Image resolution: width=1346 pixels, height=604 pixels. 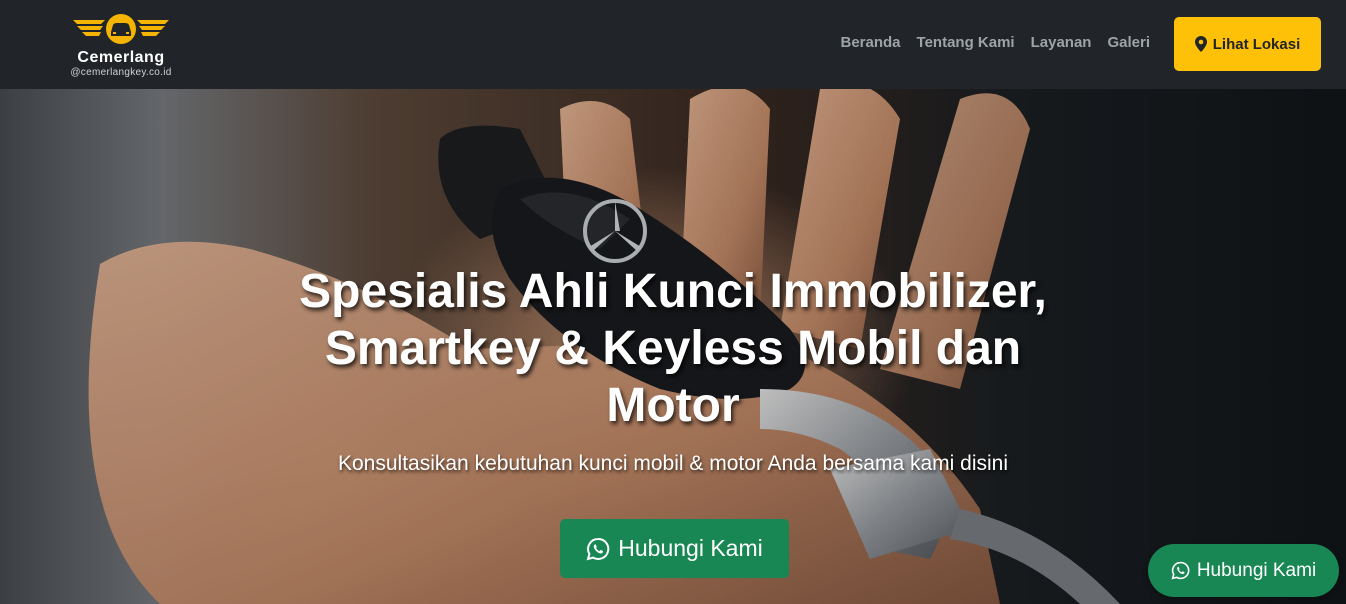 What do you see at coordinates (121, 57) in the screenshot?
I see `brand-name: Cemerlang` at bounding box center [121, 57].